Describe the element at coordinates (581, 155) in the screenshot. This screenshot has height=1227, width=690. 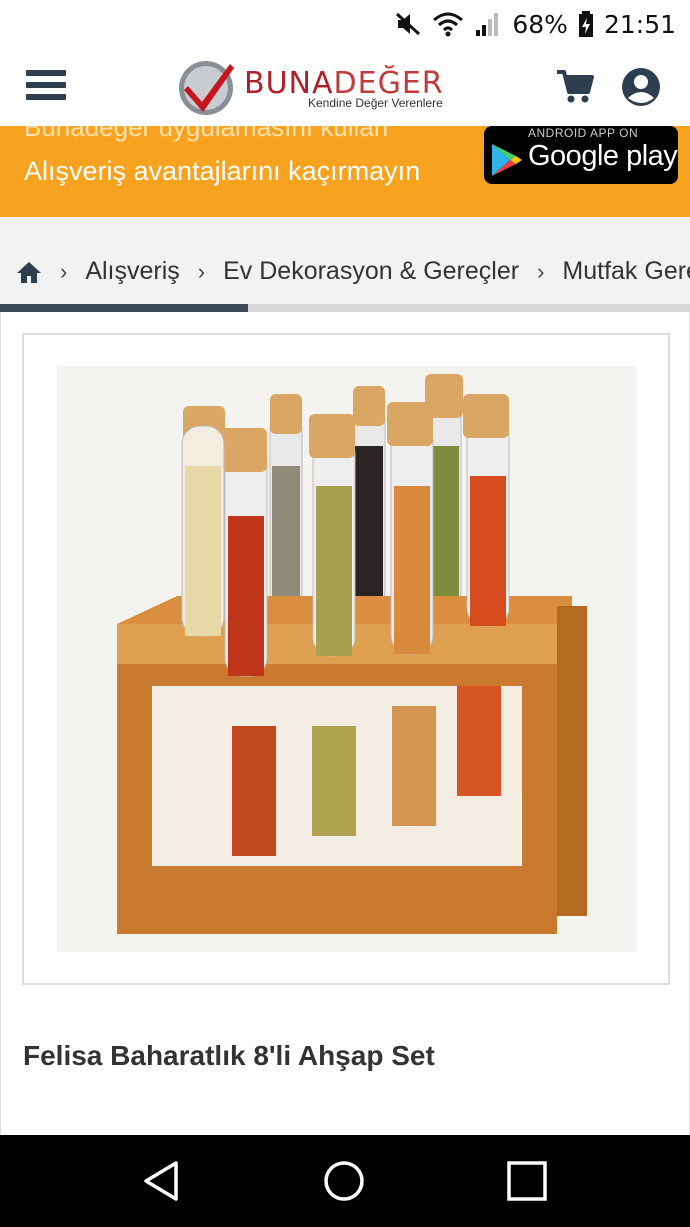
I see `google-play-badge: ANDROID APP ON Google play` at that location.